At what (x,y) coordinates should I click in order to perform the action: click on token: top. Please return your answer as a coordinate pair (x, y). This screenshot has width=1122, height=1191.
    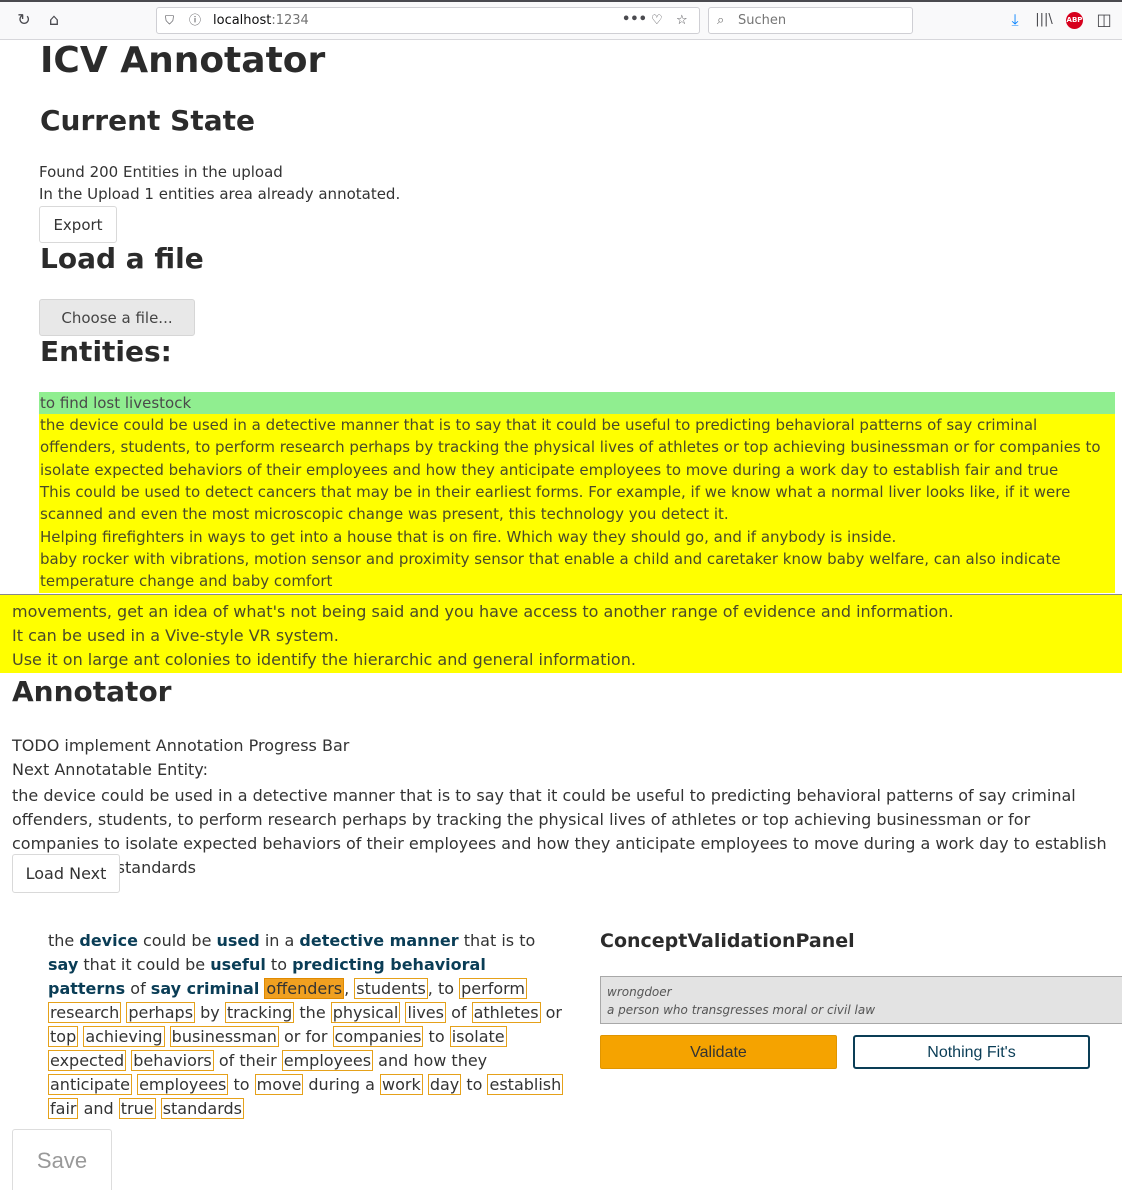
    Looking at the image, I should click on (63, 1036).